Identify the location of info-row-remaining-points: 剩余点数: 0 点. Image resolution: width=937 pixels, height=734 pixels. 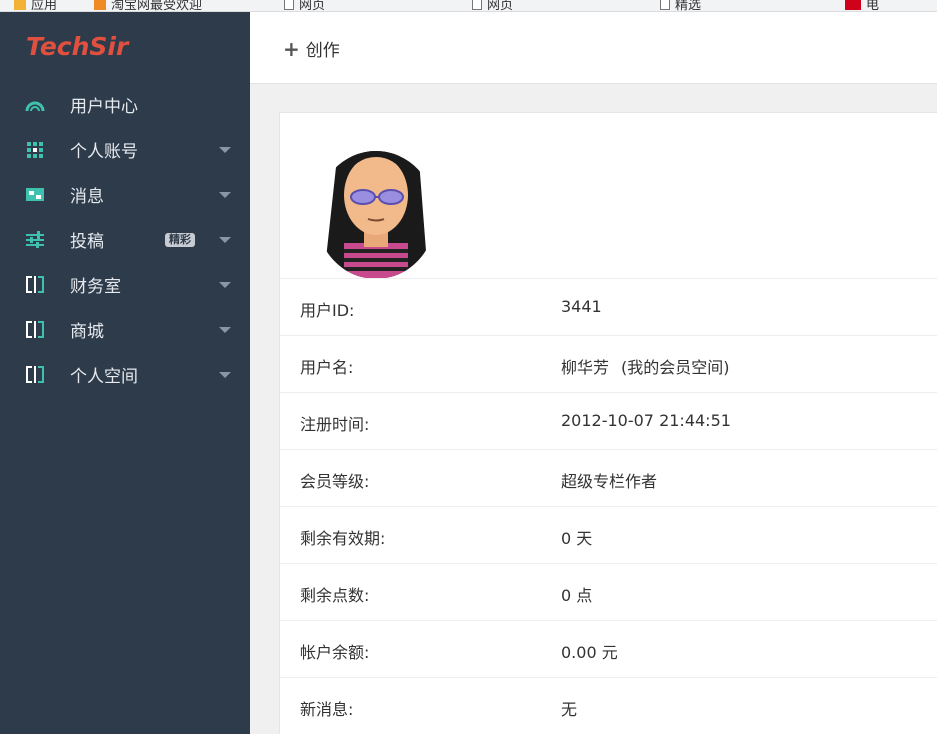
(608, 591).